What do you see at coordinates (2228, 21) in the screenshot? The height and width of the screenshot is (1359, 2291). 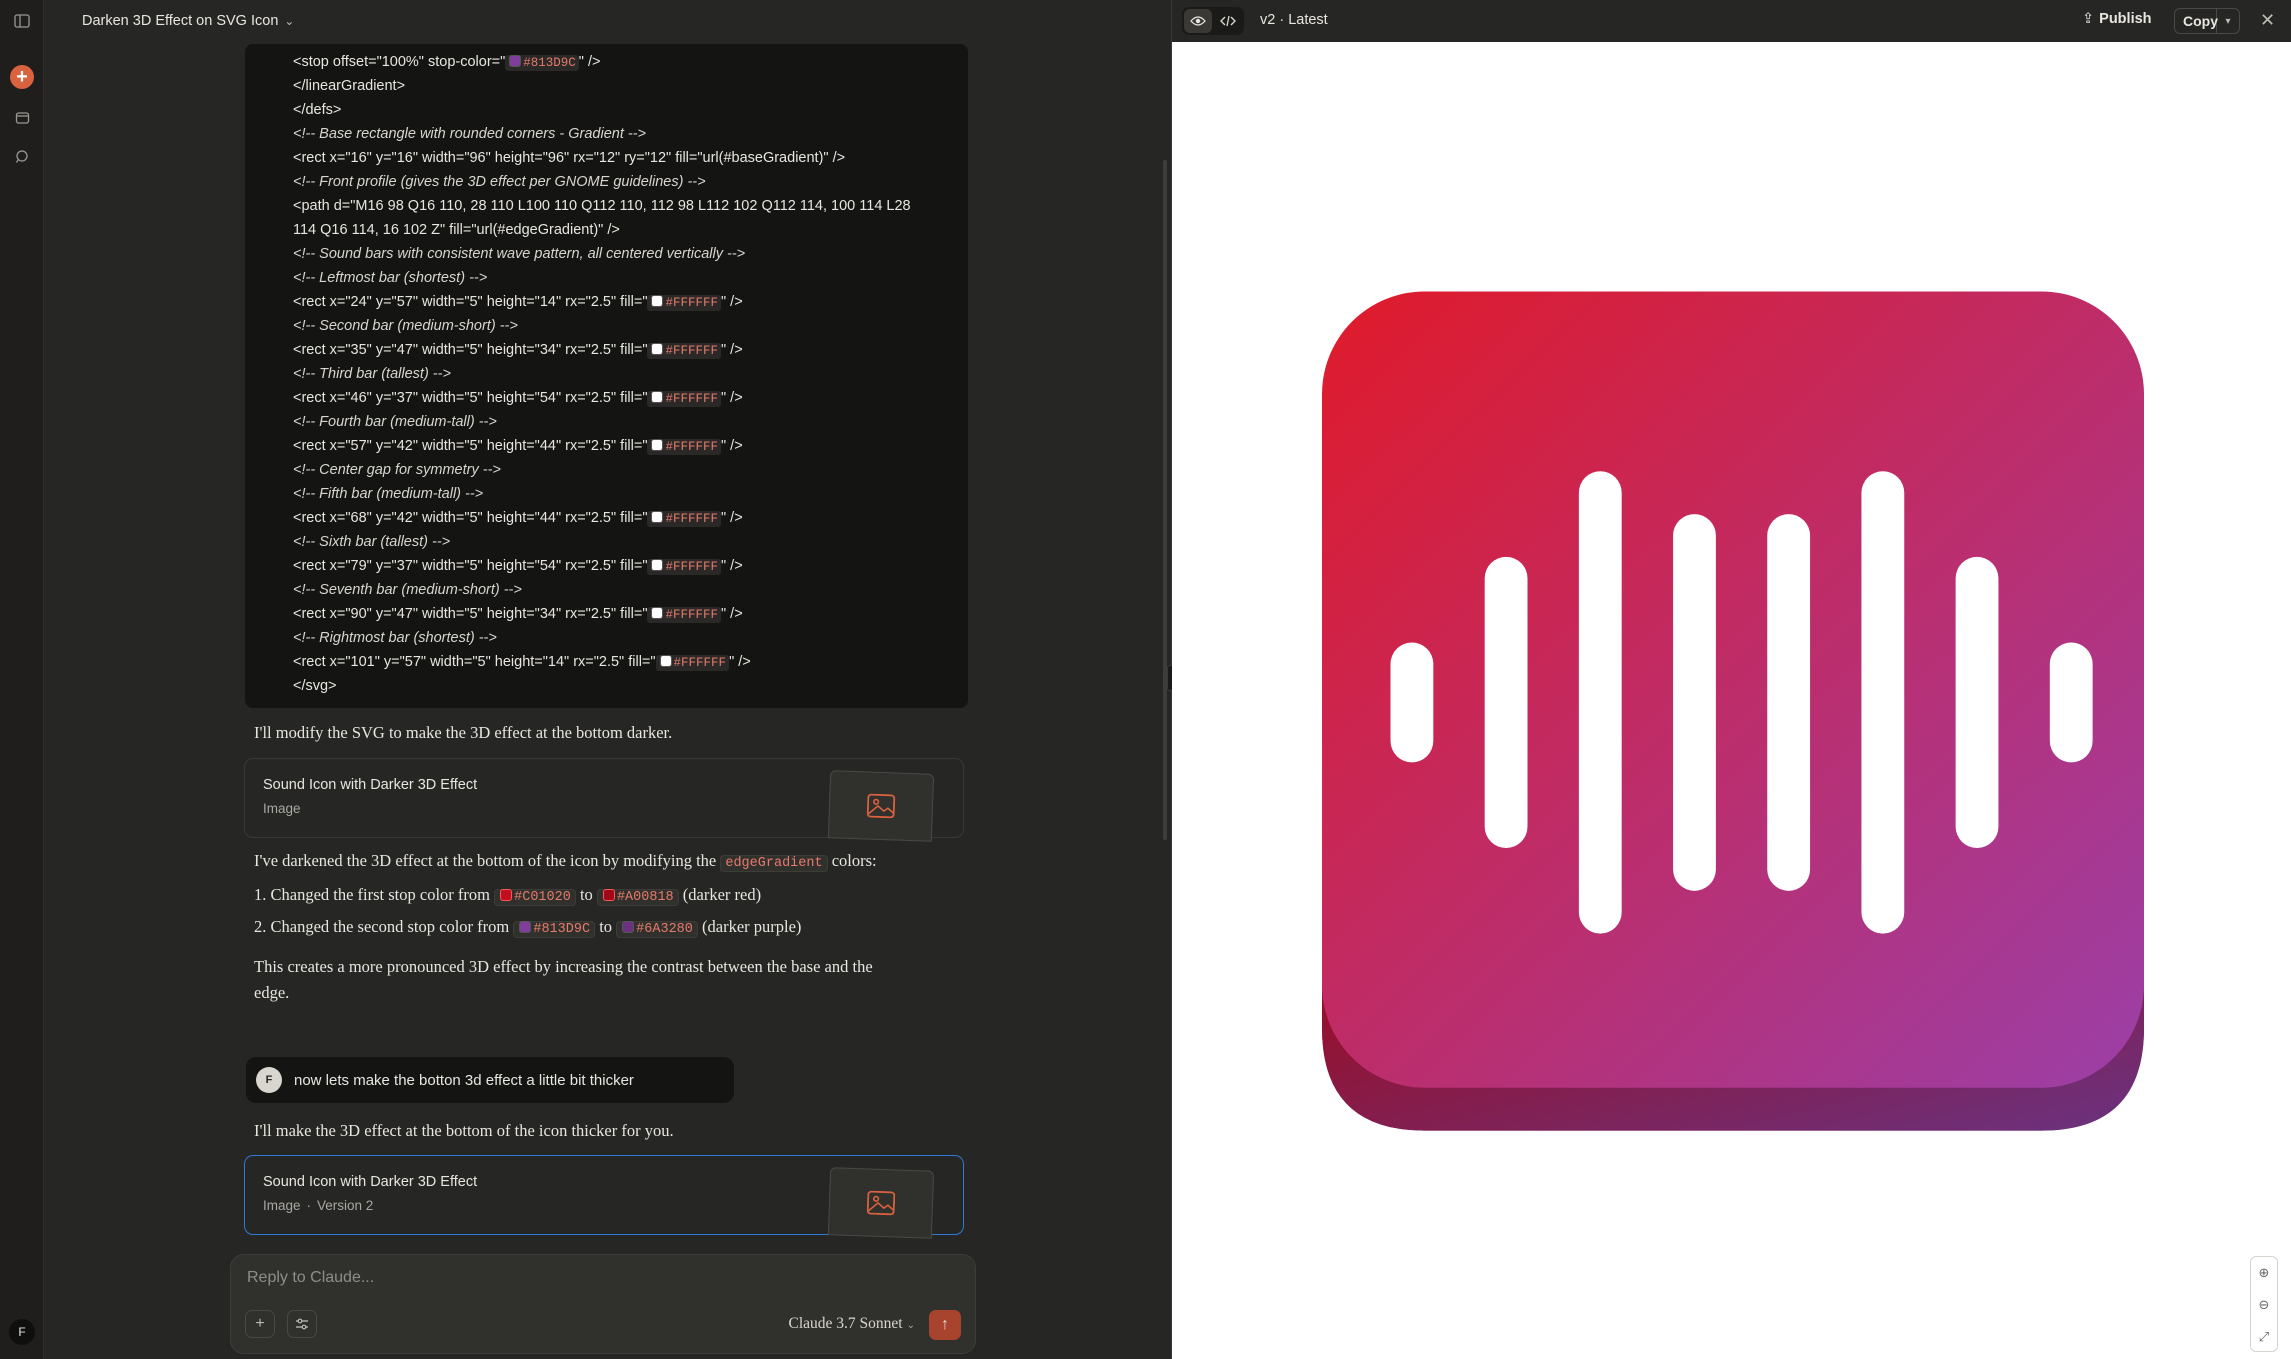 I see `chevron-down-icon: ▾` at bounding box center [2228, 21].